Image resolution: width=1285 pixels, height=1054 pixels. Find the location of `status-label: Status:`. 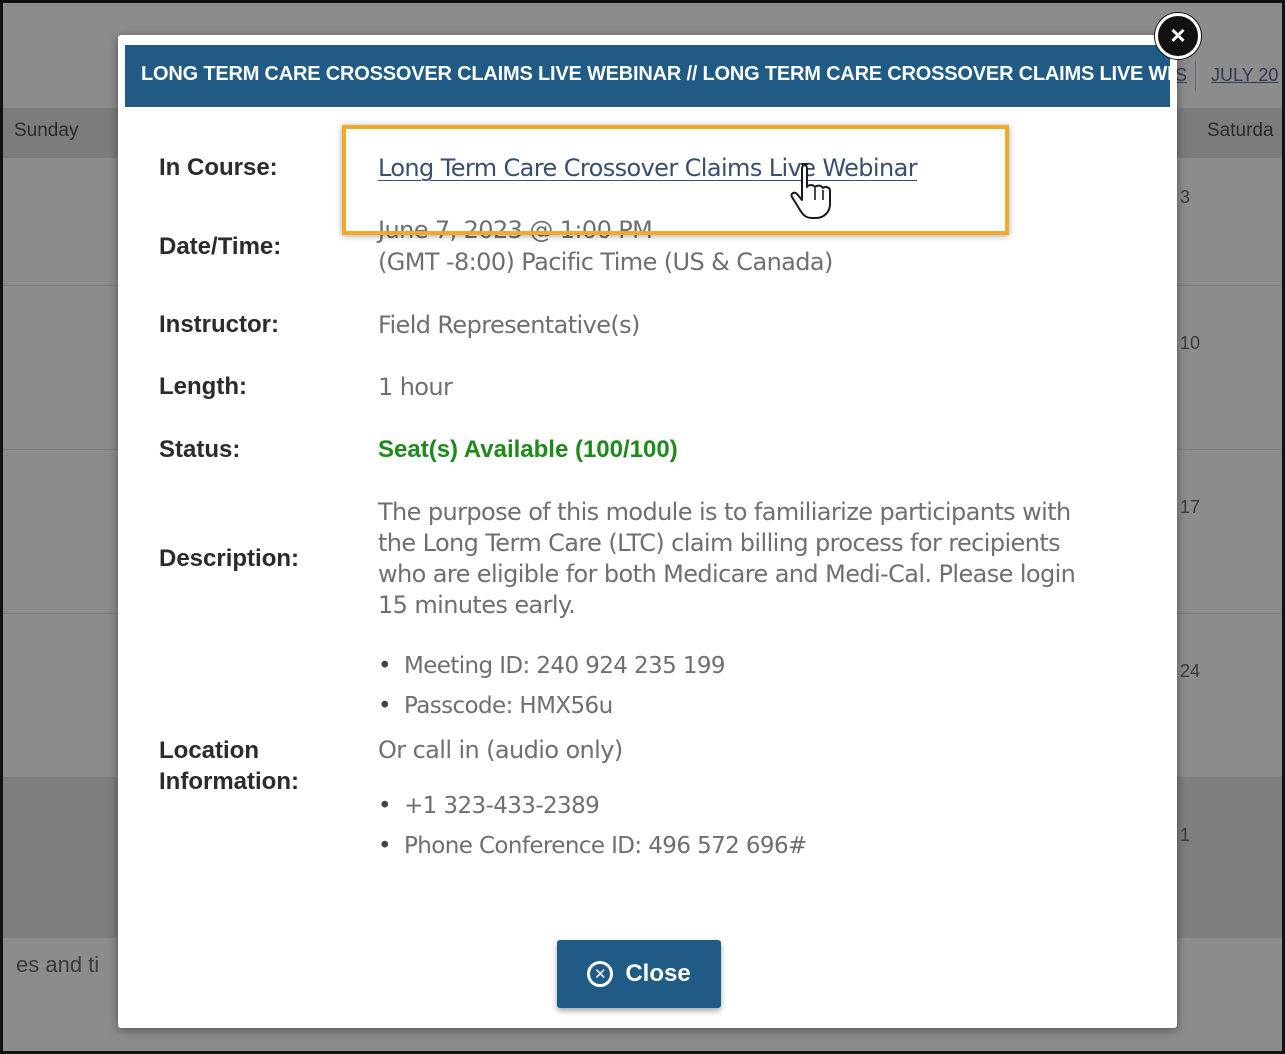

status-label: Status: is located at coordinates (200, 449).